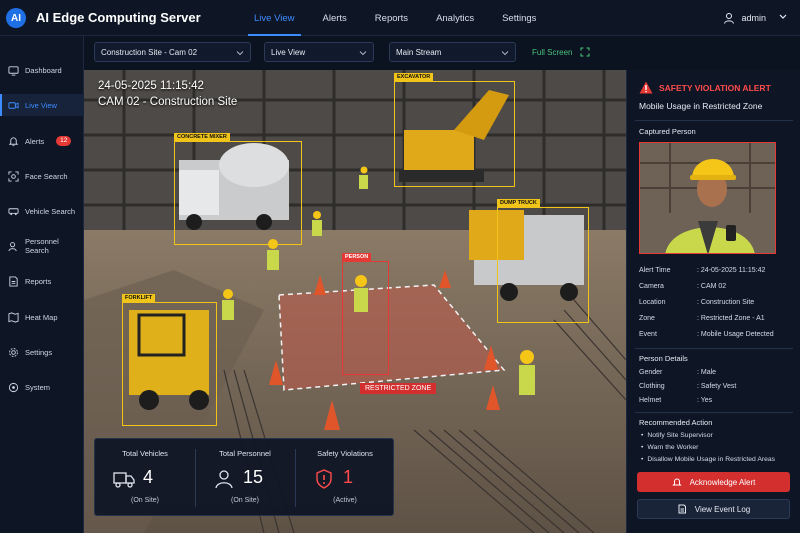 This screenshot has height=533, width=800. I want to click on nav-settings: Settings, so click(519, 18).